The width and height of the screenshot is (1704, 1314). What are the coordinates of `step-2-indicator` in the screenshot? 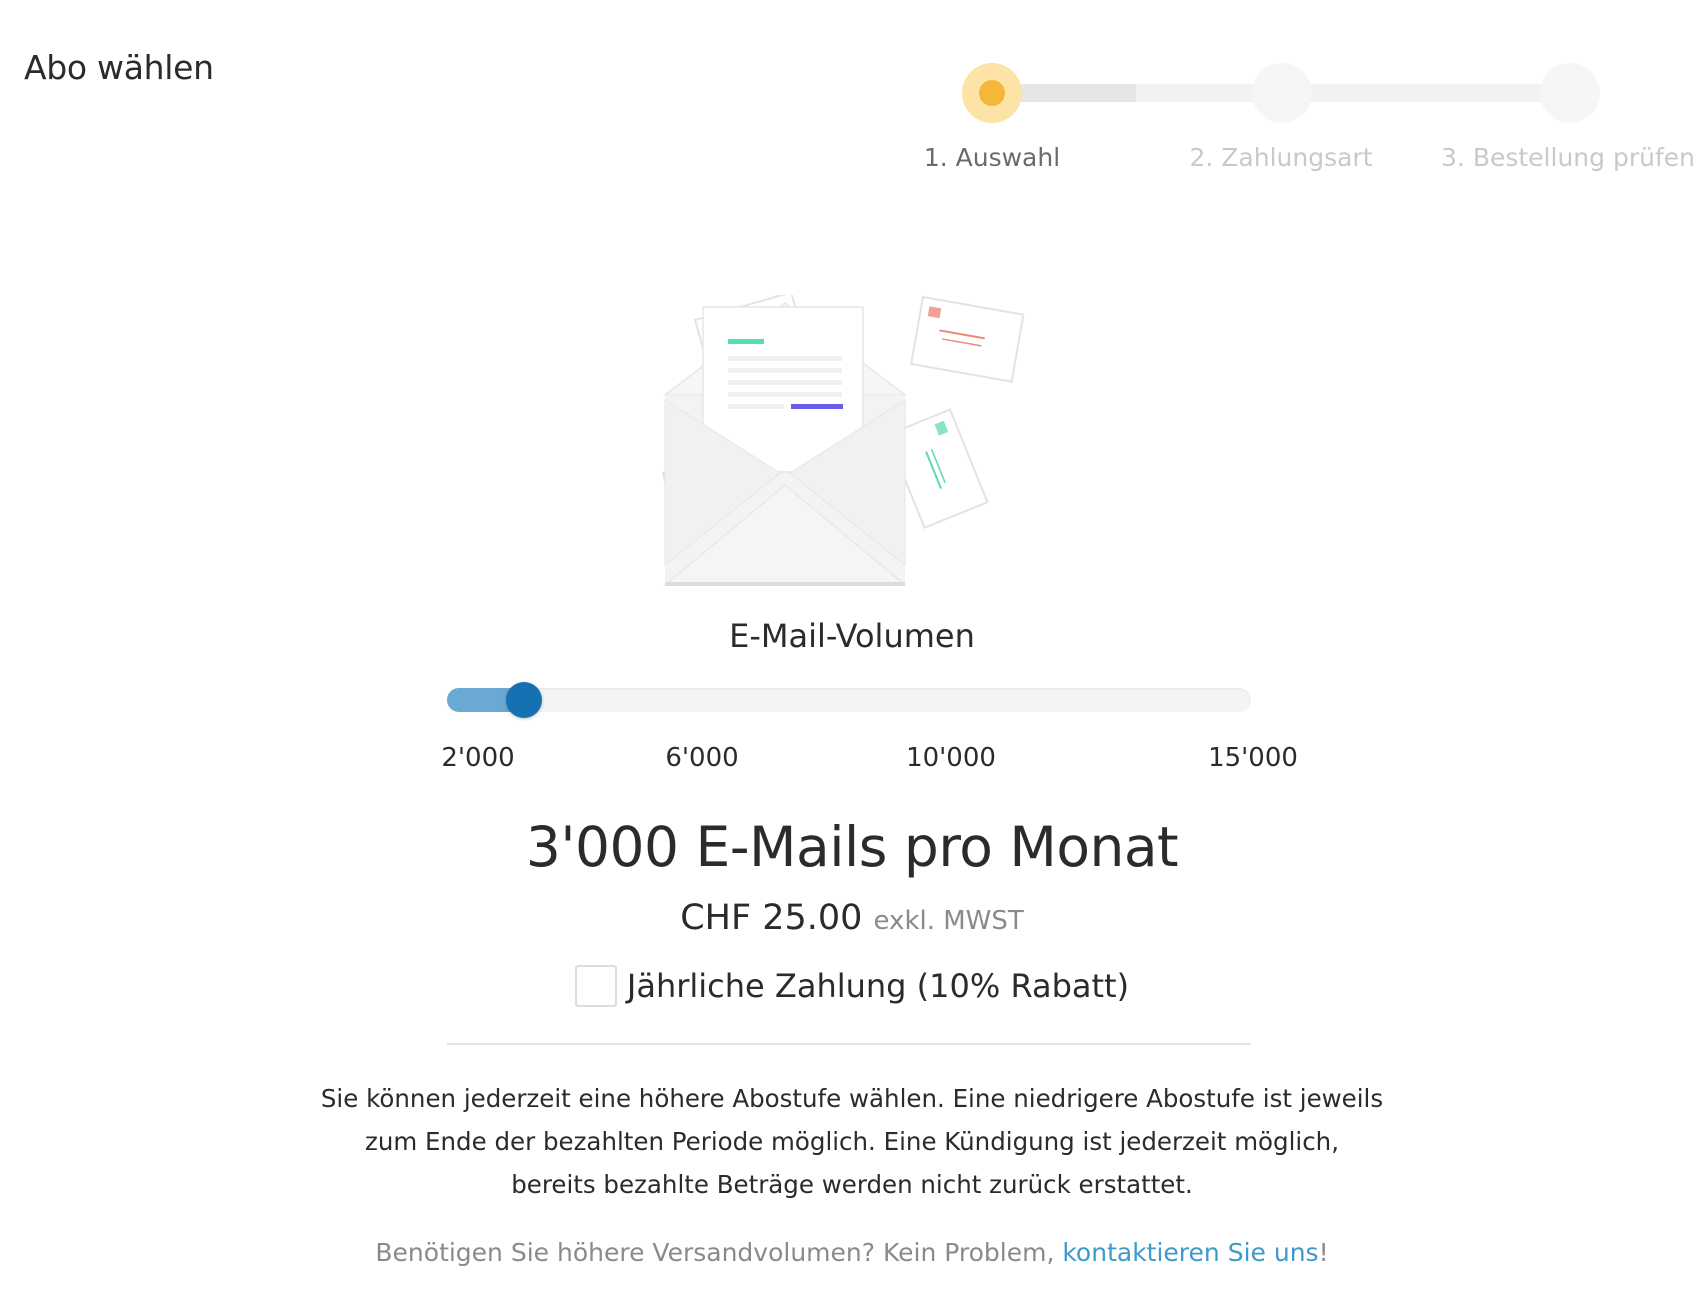 It's located at (1282, 93).